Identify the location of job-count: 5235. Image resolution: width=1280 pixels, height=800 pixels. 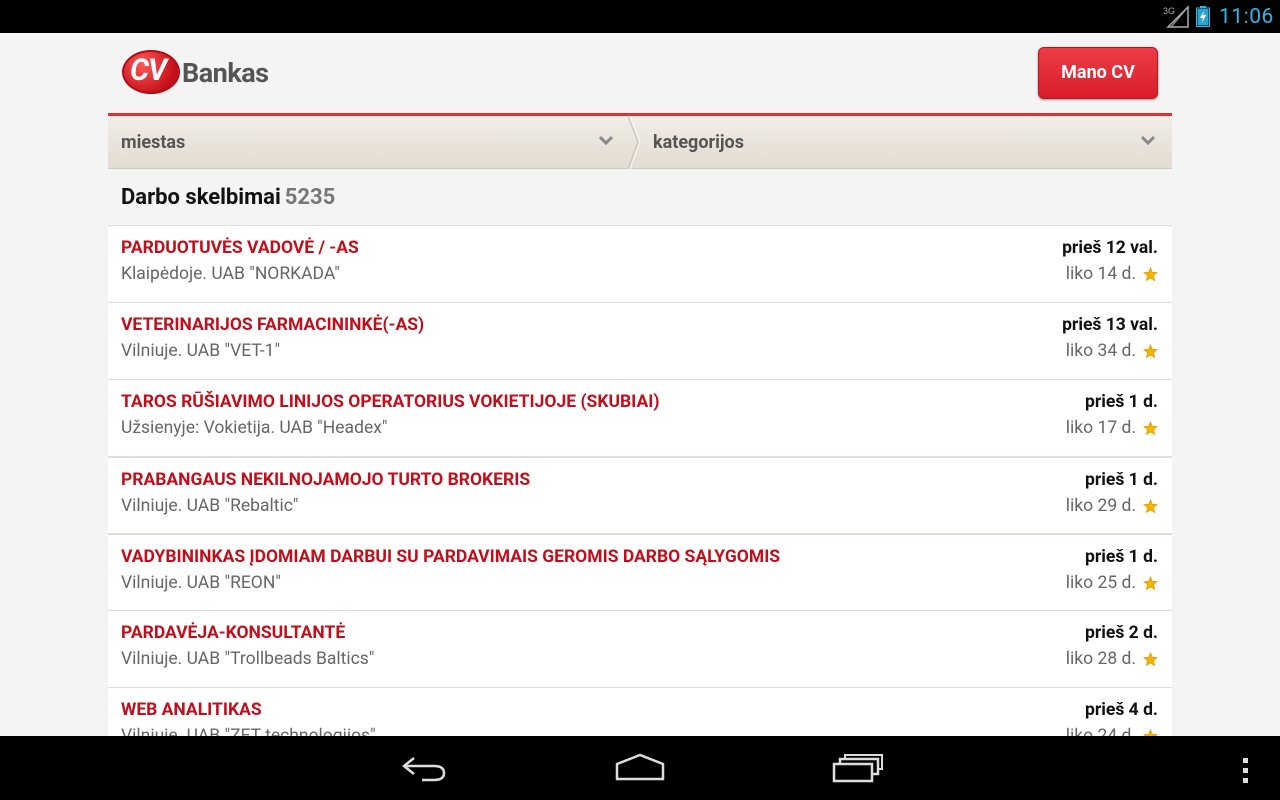
(310, 197).